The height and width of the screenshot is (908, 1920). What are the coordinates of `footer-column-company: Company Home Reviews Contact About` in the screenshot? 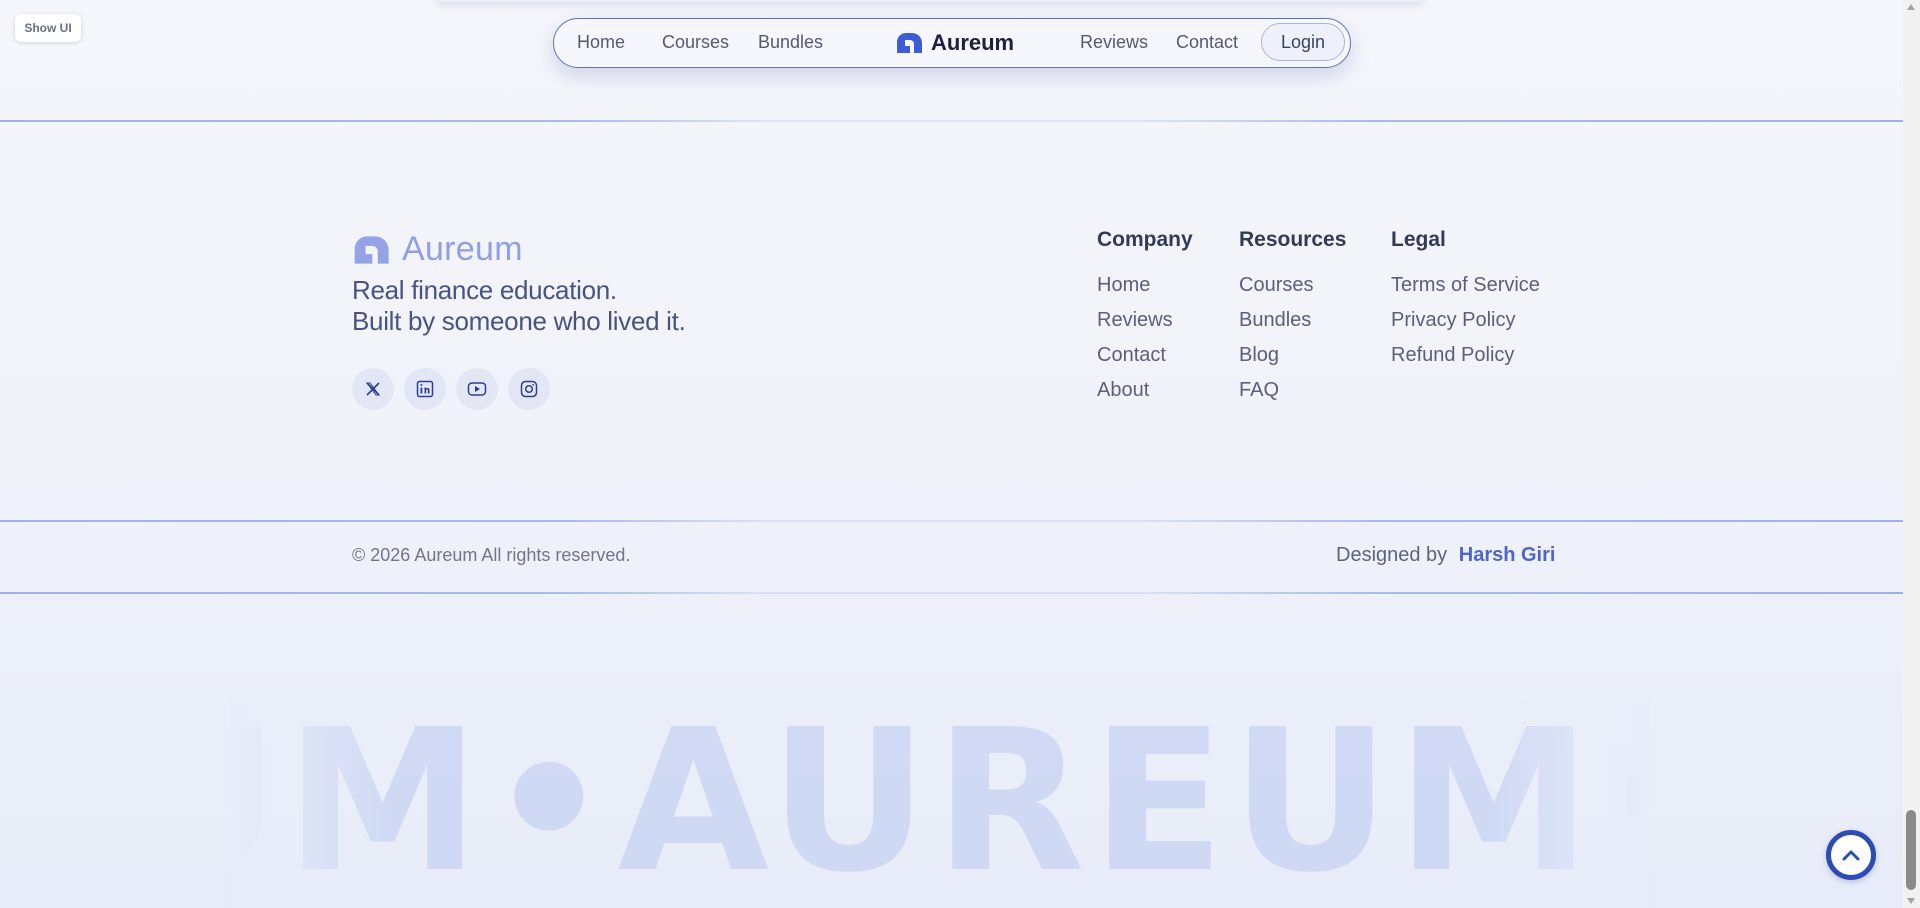 It's located at (1145, 318).